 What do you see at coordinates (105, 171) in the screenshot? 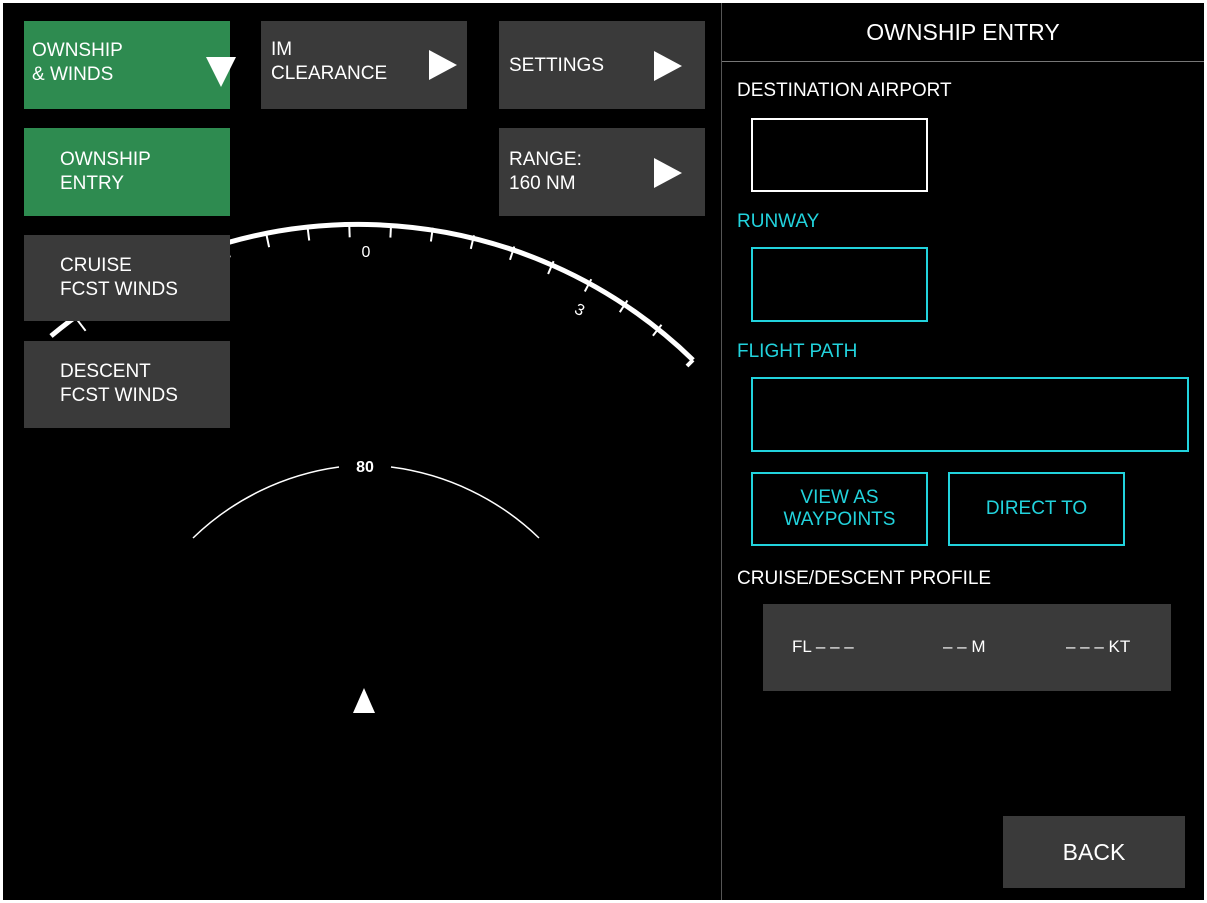
I see `ownship-entry-label: OWNSHIP ENTRY` at bounding box center [105, 171].